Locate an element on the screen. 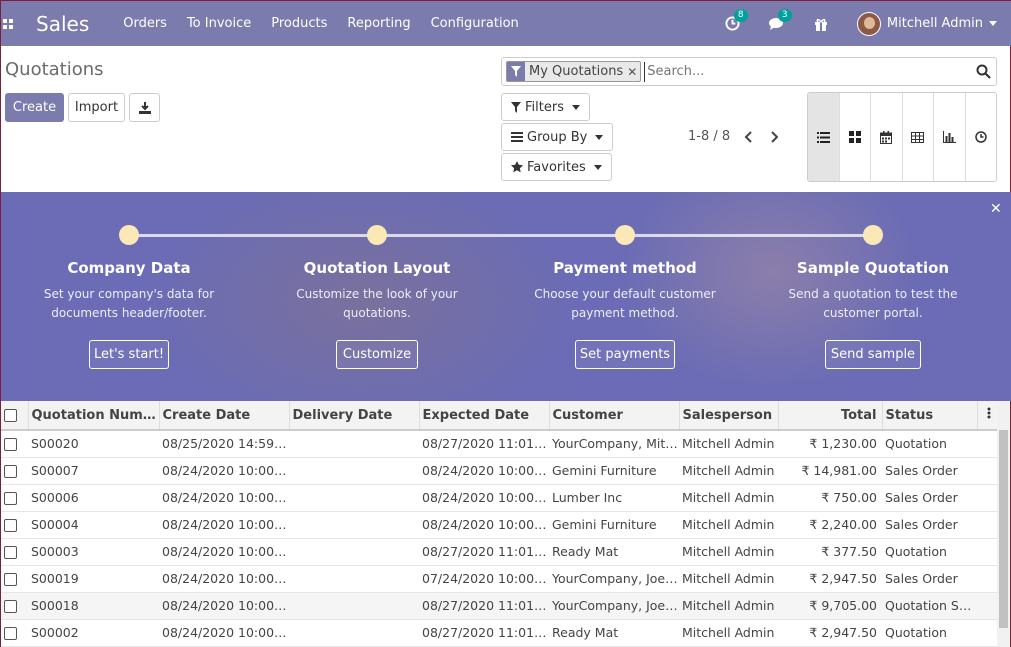 This screenshot has height=647, width=1011. activity-view-icon is located at coordinates (981, 137).